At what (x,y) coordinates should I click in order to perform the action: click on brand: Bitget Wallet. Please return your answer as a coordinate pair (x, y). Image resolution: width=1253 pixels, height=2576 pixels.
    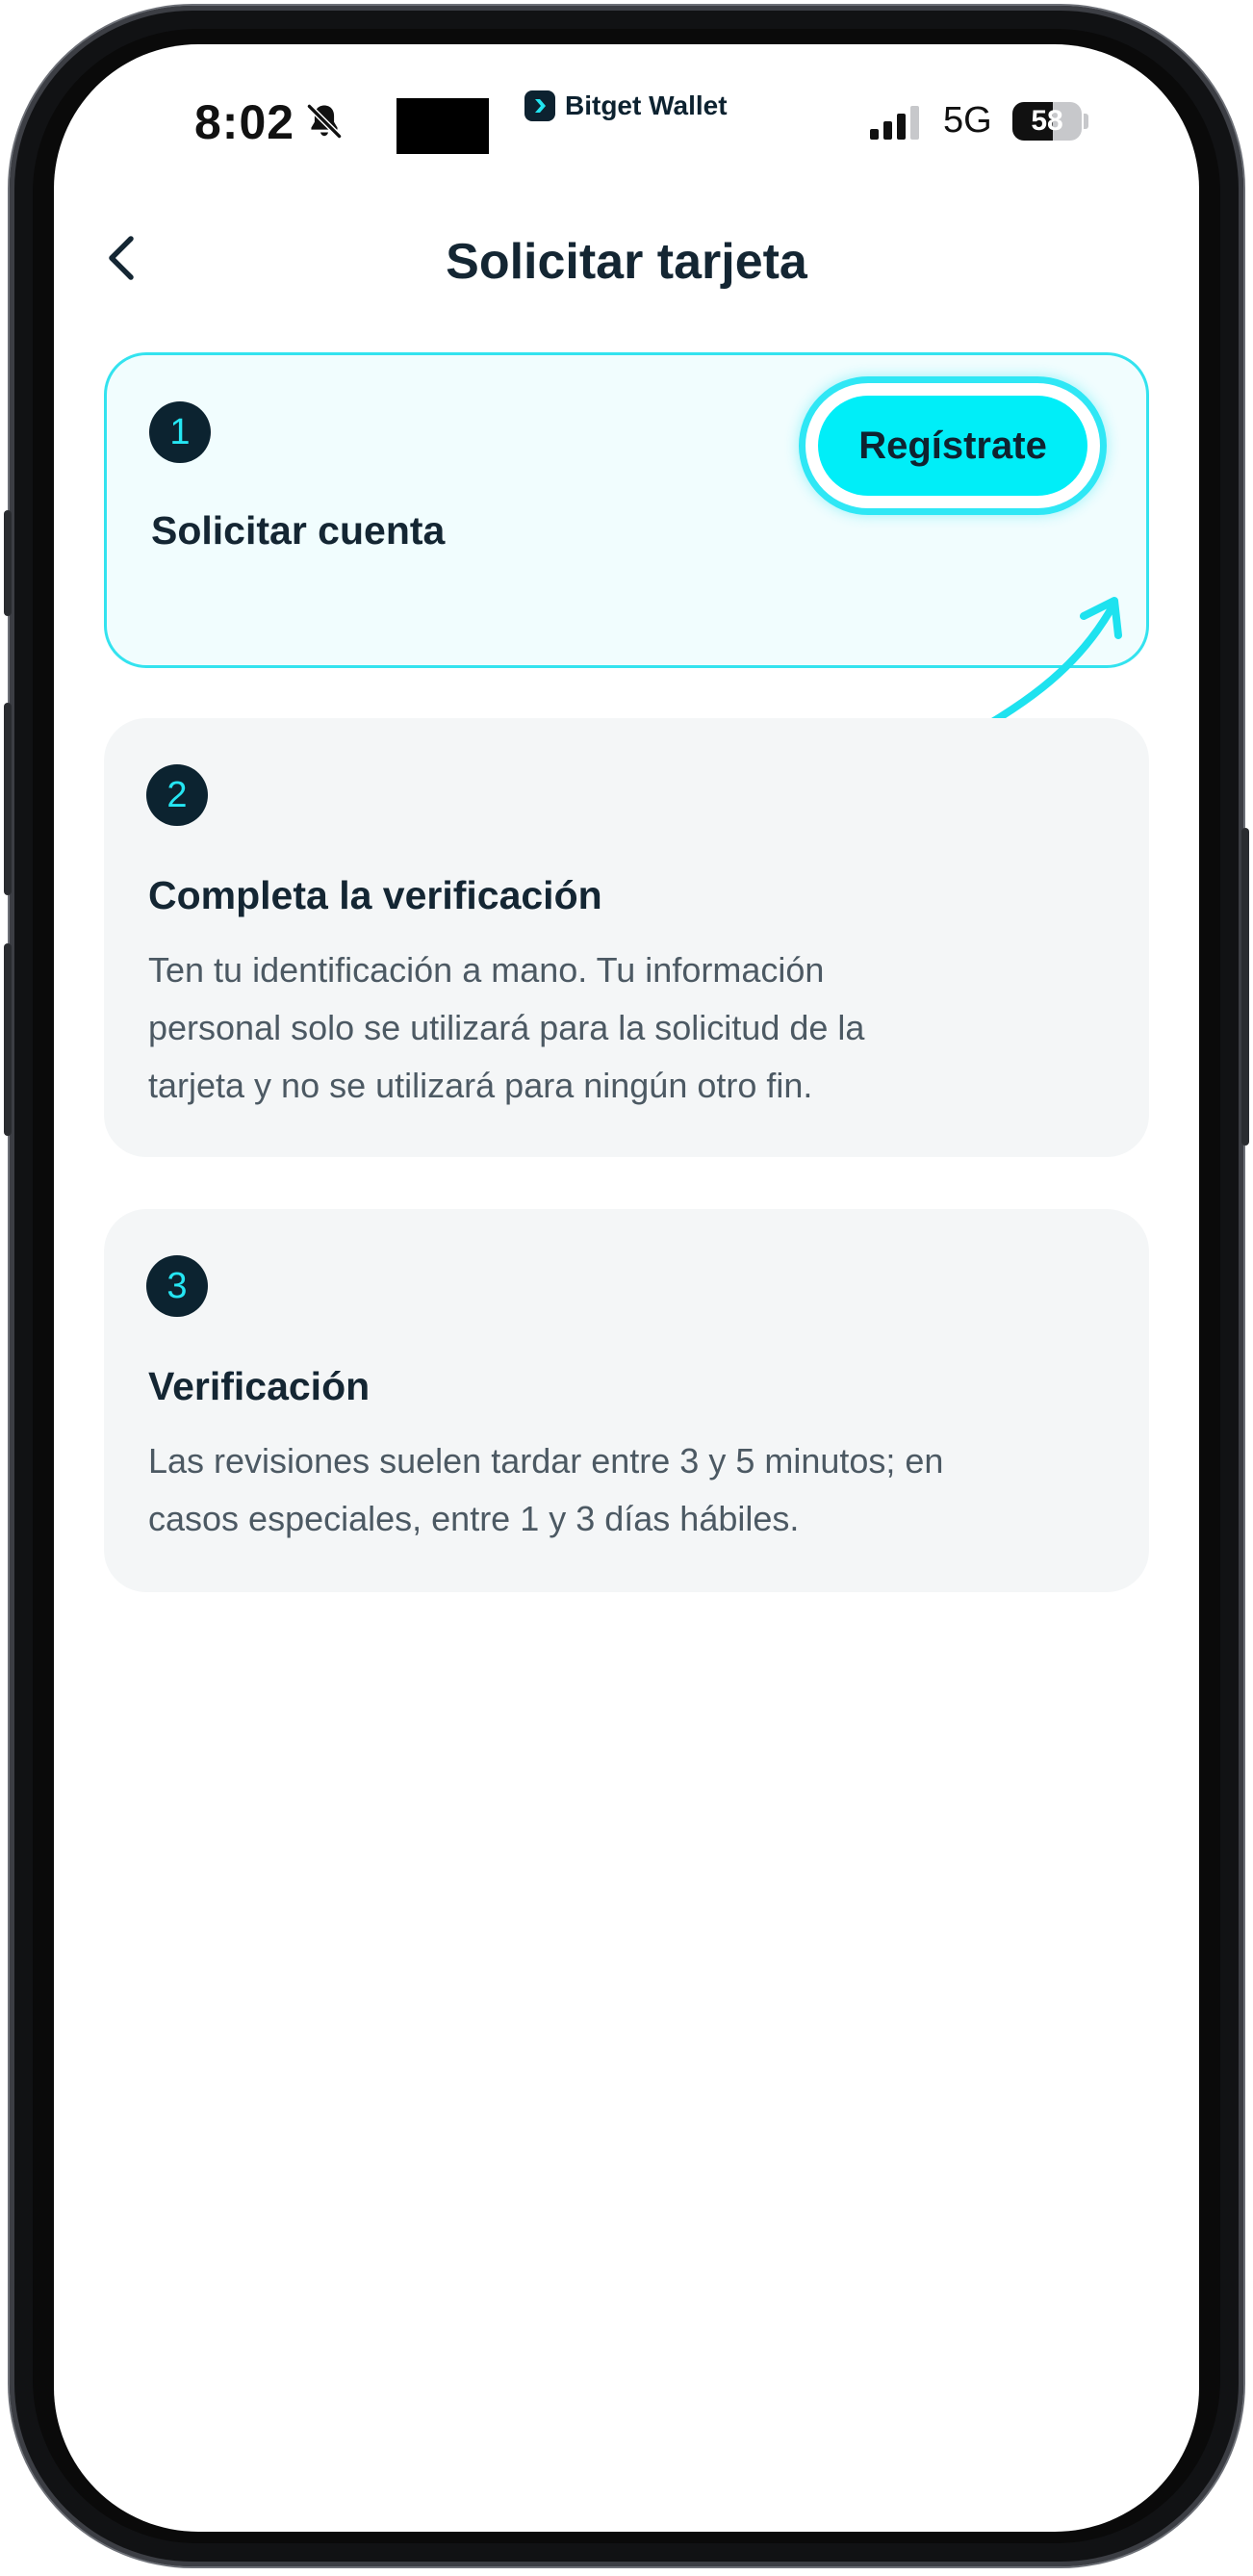
    Looking at the image, I should click on (626, 106).